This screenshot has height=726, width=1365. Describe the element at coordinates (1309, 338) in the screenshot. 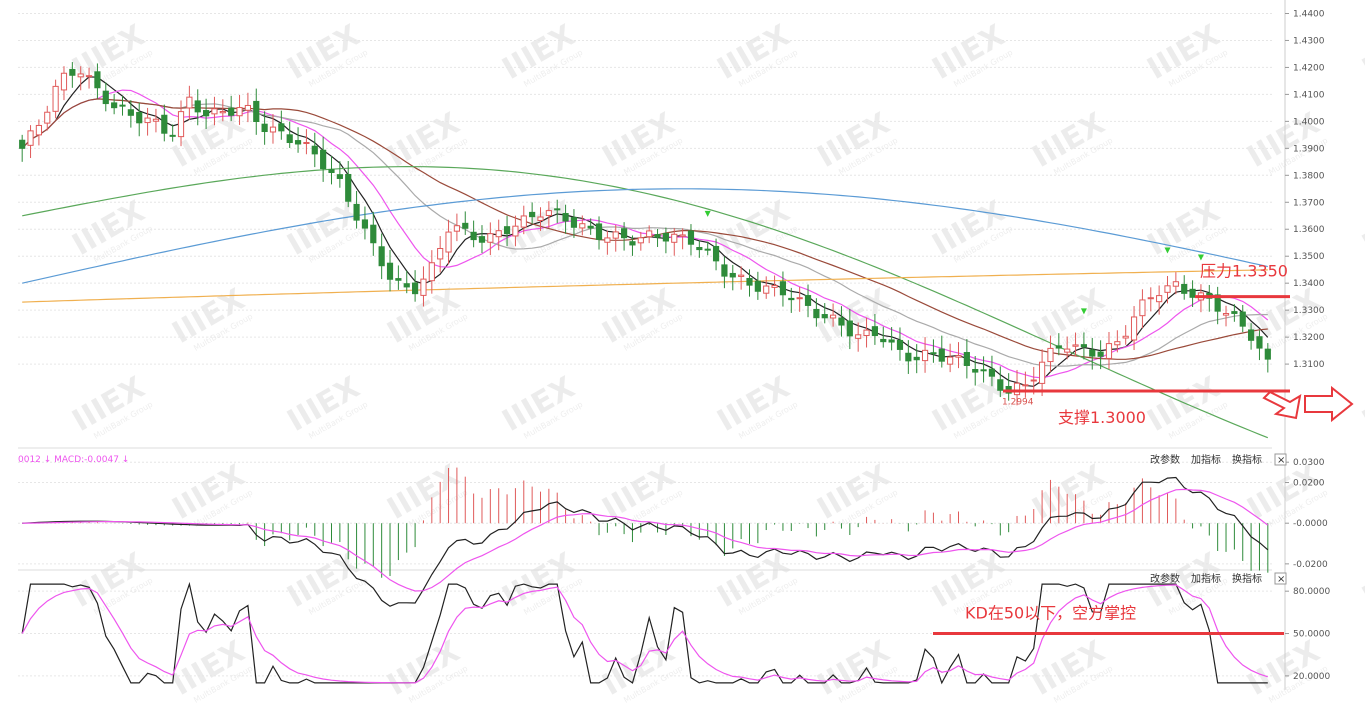

I see `axis-tick-label: 1.3200` at that location.